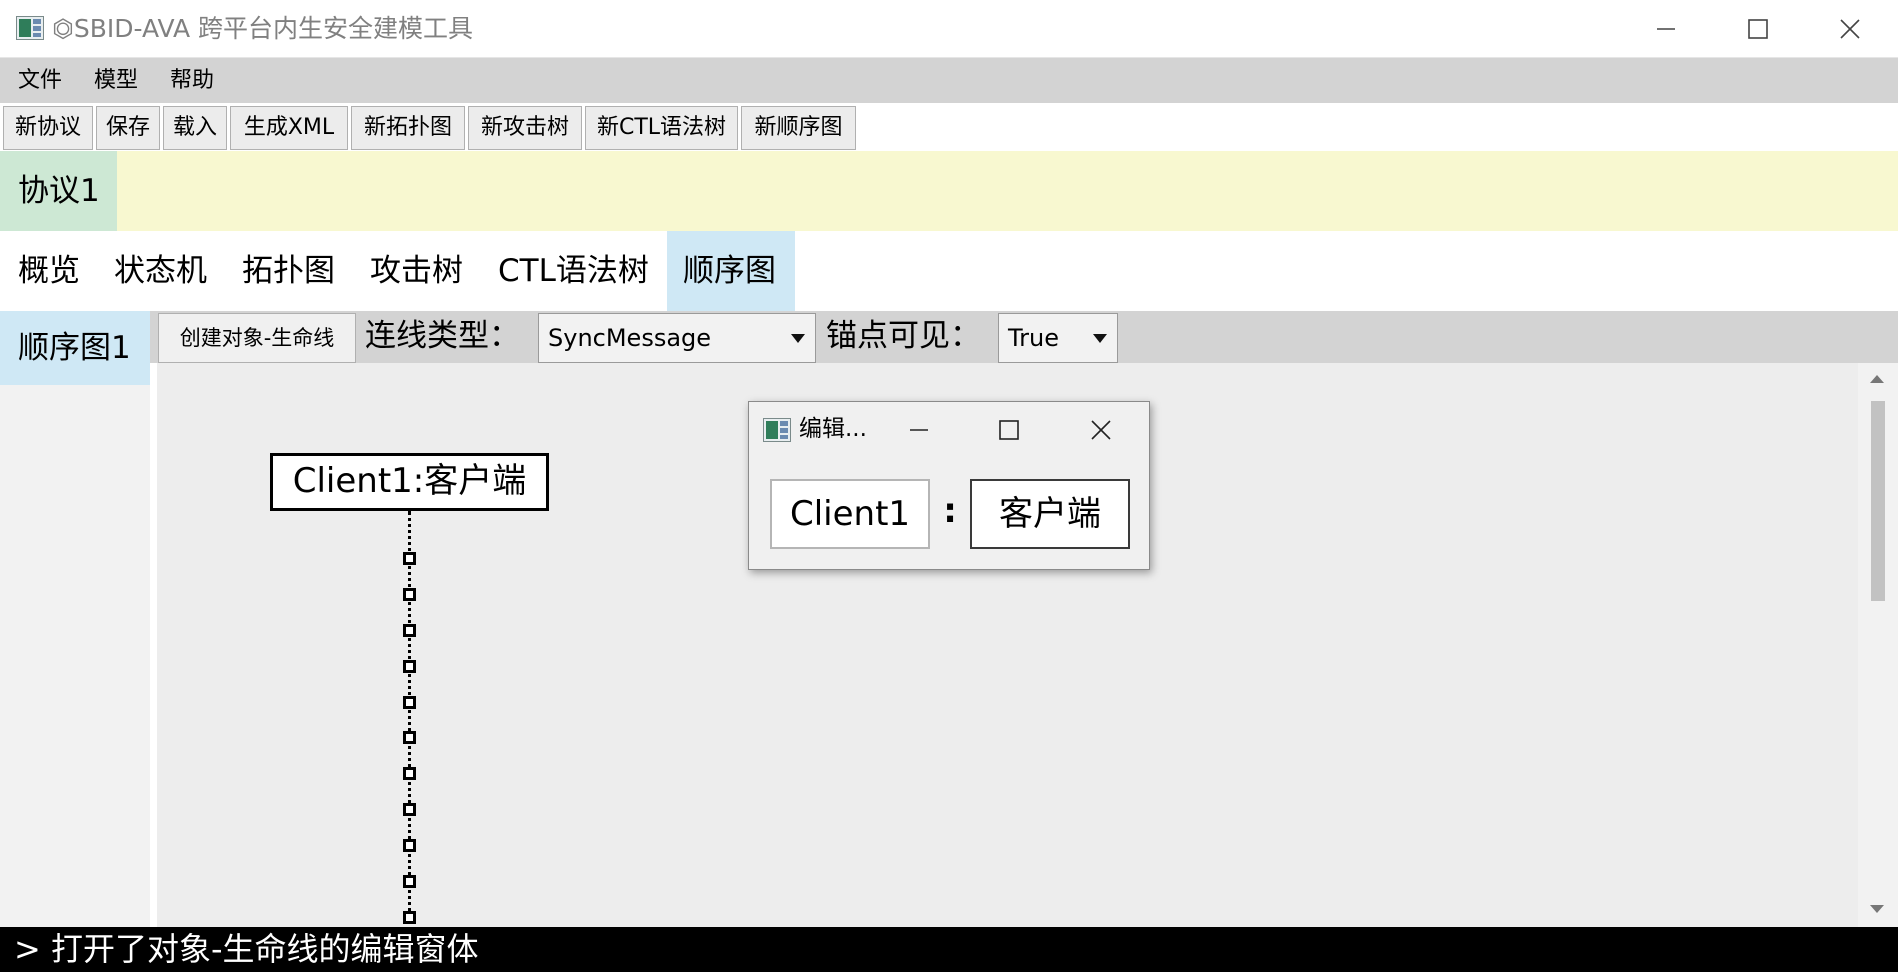  What do you see at coordinates (257, 338) in the screenshot?
I see `create-lifeline-button: 创建对象-生命线` at bounding box center [257, 338].